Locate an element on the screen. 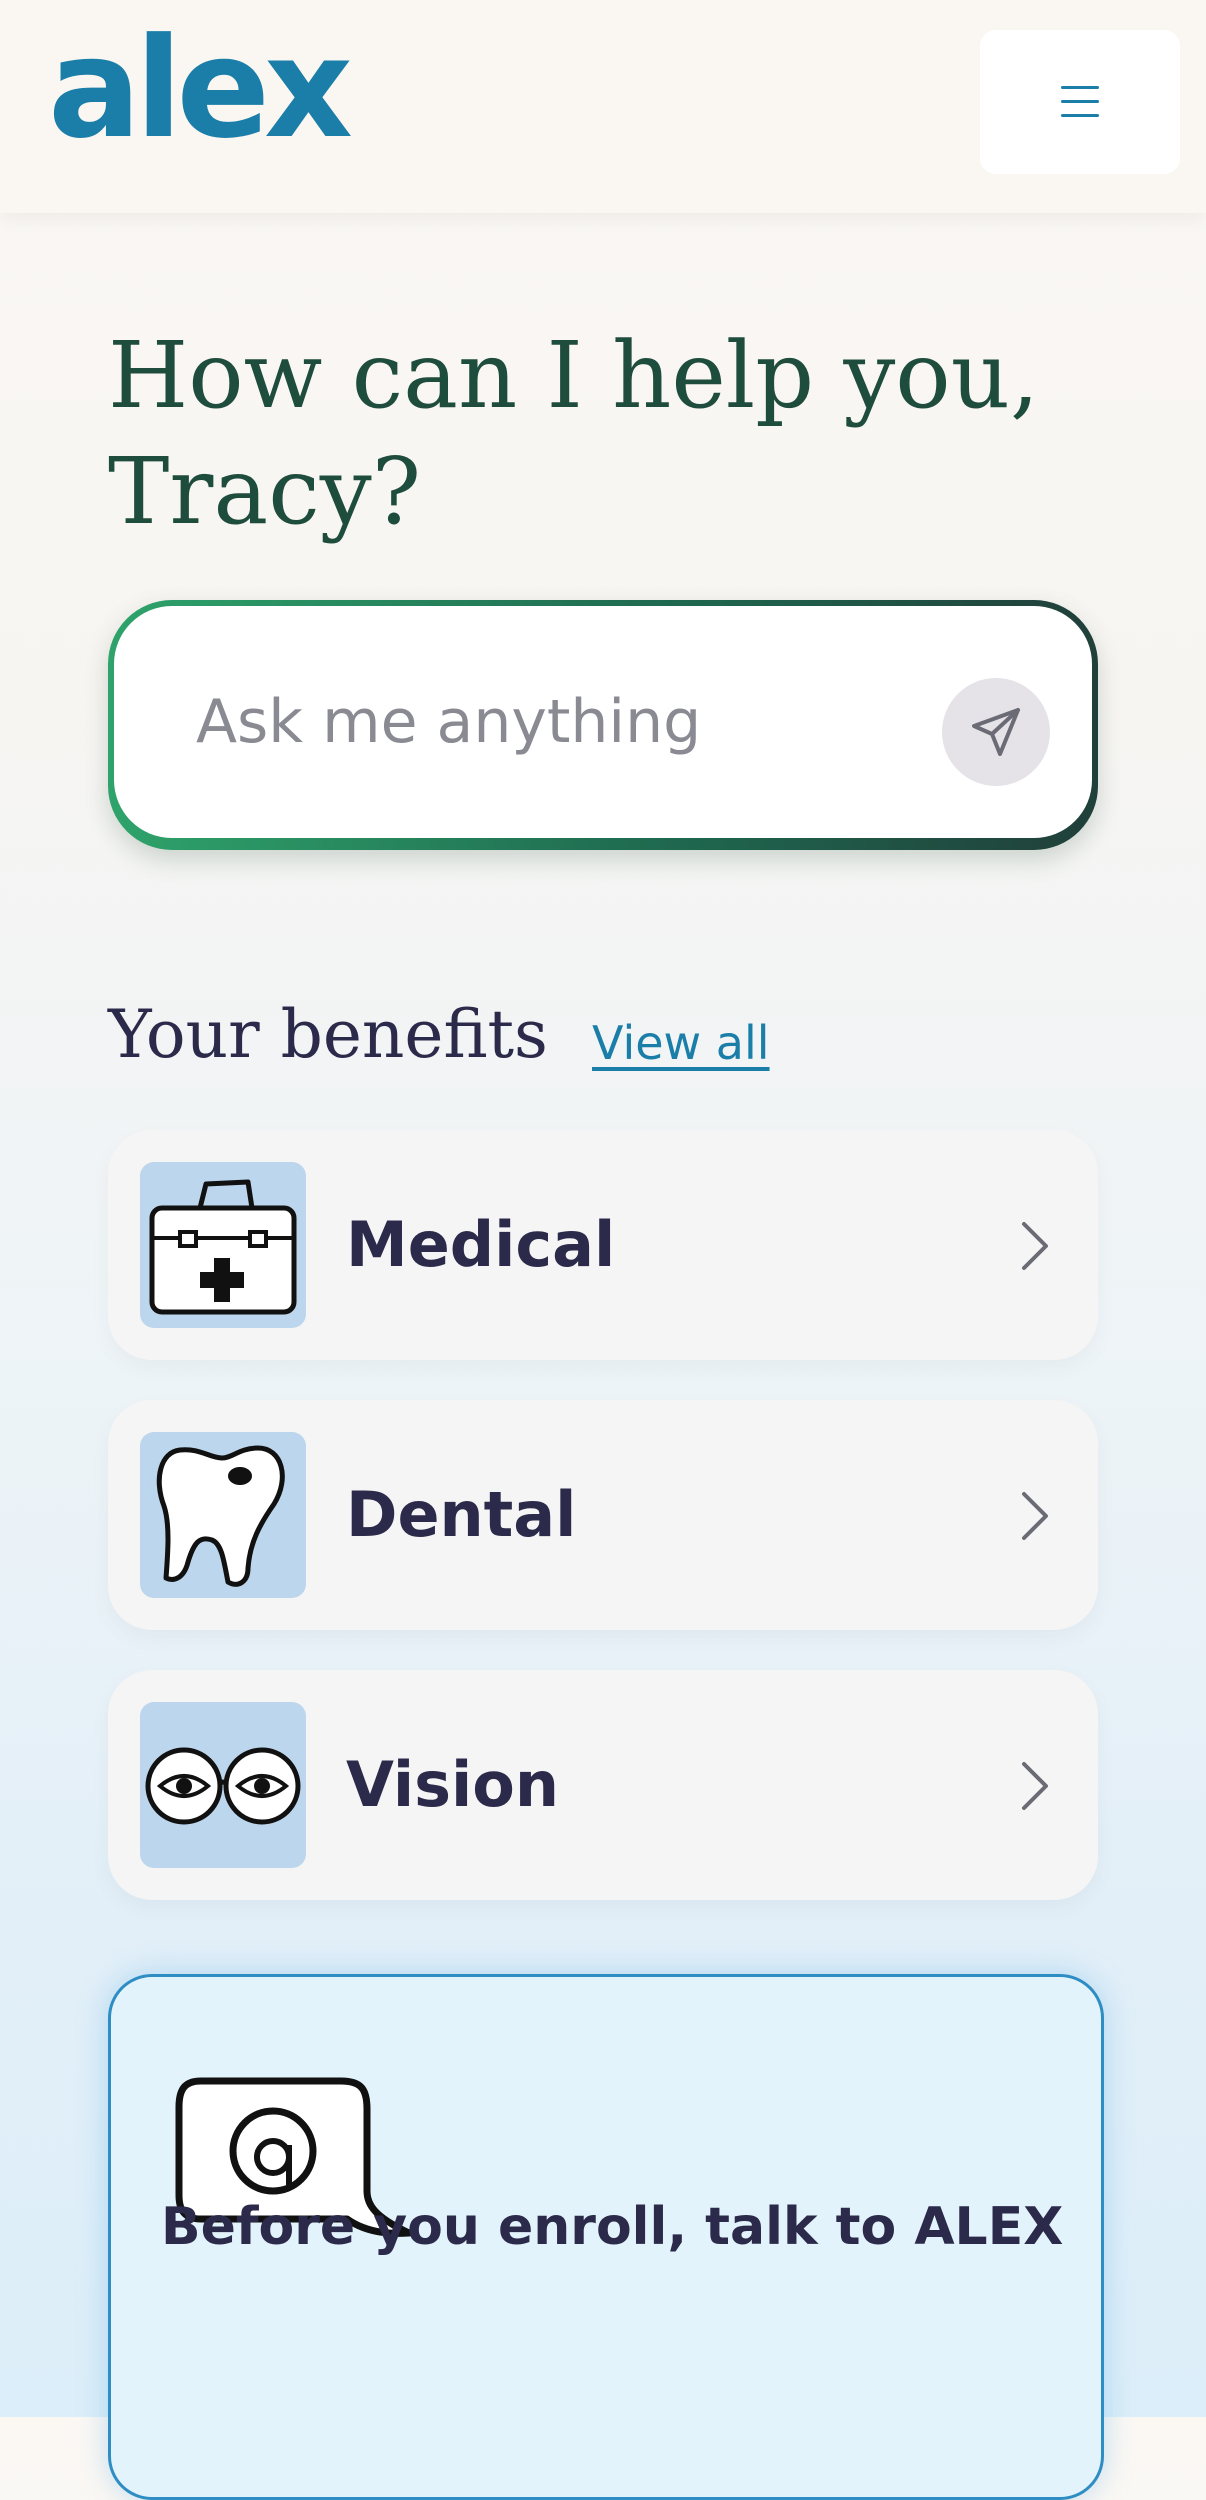 The width and height of the screenshot is (1206, 2500). benefit-label: Medical is located at coordinates (481, 1244).